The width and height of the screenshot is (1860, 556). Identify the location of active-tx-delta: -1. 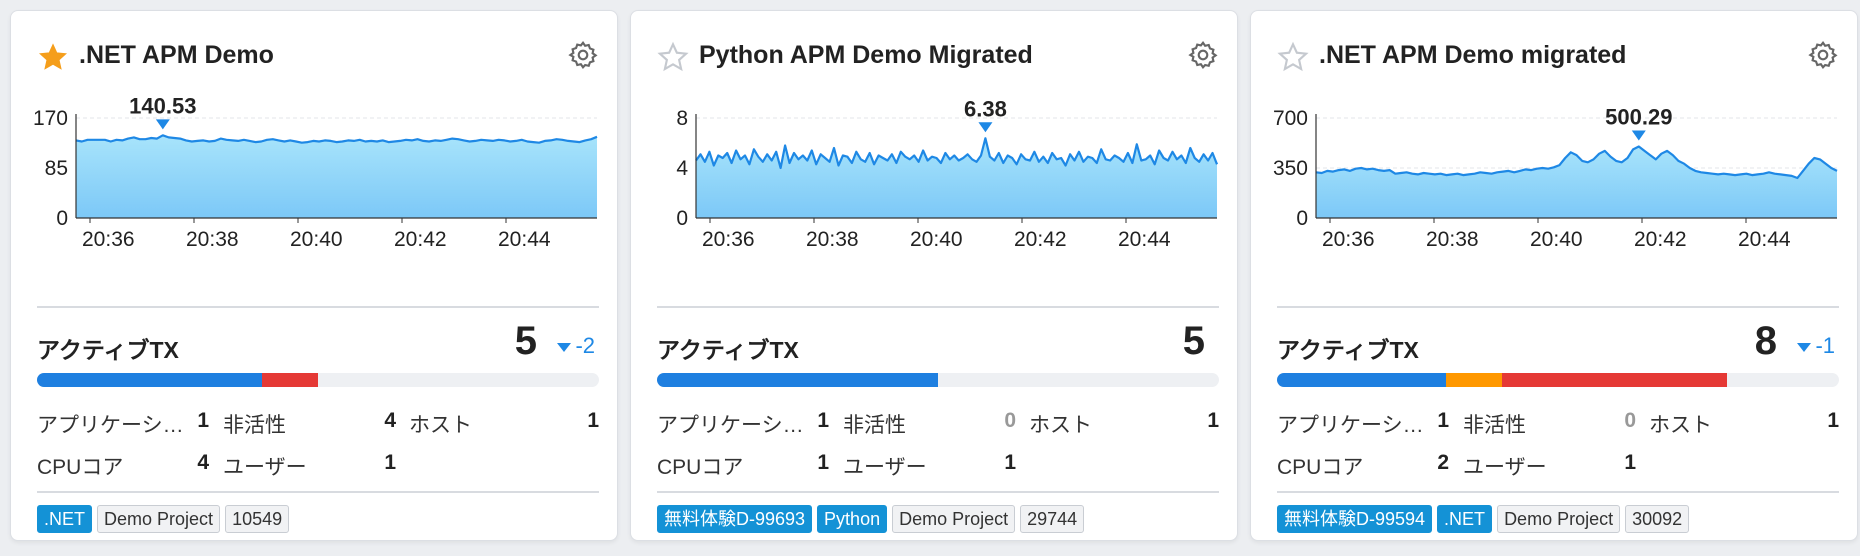
(1816, 346).